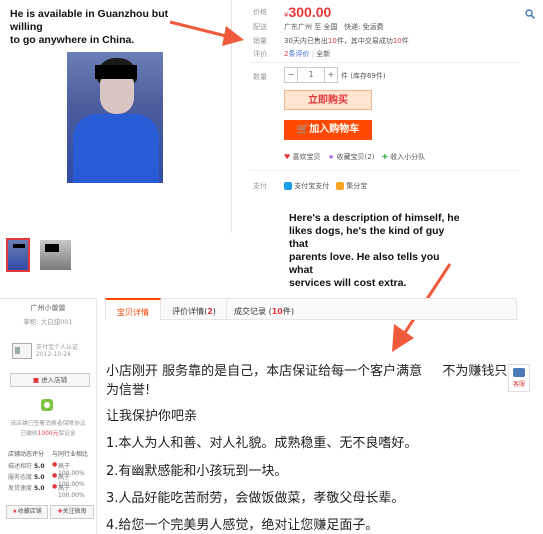 The height and width of the screenshot is (534, 543). Describe the element at coordinates (128, 390) in the screenshot. I see `description-line-1b: 为信誉!` at that location.